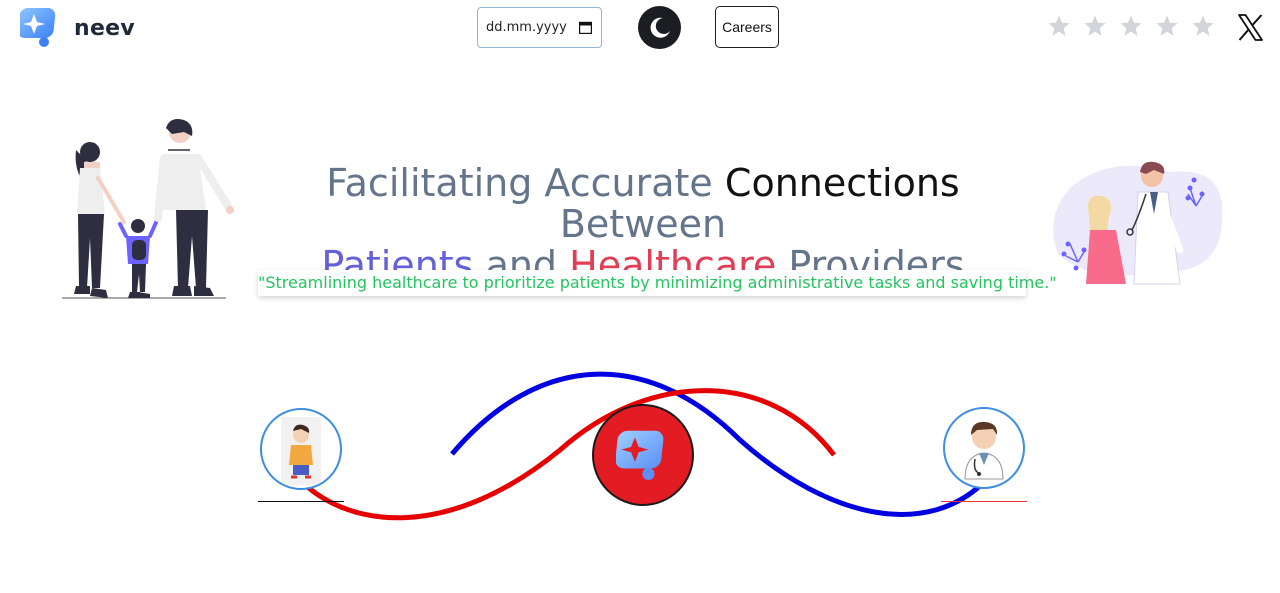 This screenshot has width=1280, height=593. Describe the element at coordinates (301, 501) in the screenshot. I see `patient-underline` at that location.